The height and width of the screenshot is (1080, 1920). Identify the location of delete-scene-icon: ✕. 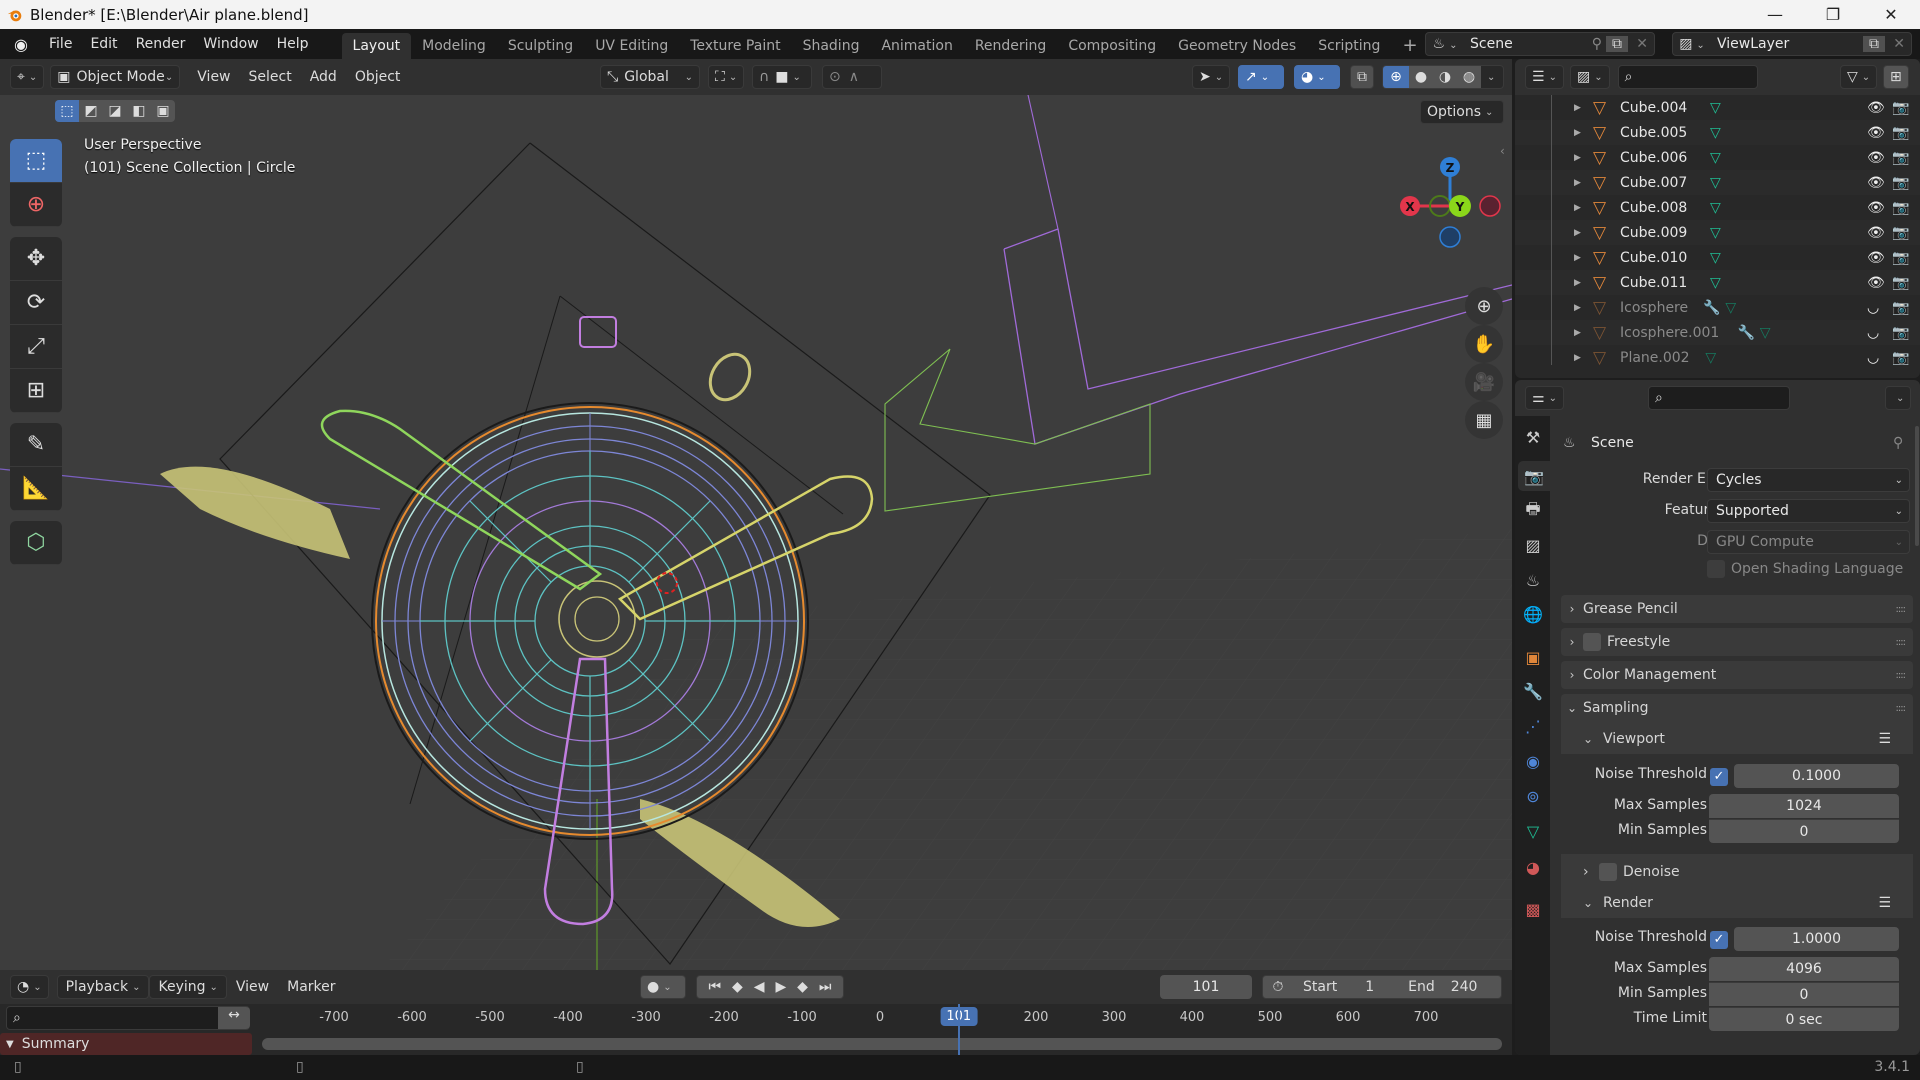
(1642, 44).